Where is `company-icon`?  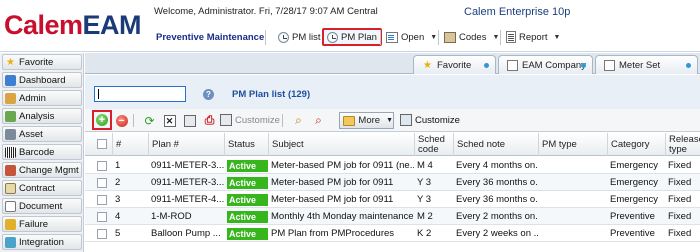 company-icon is located at coordinates (512, 65).